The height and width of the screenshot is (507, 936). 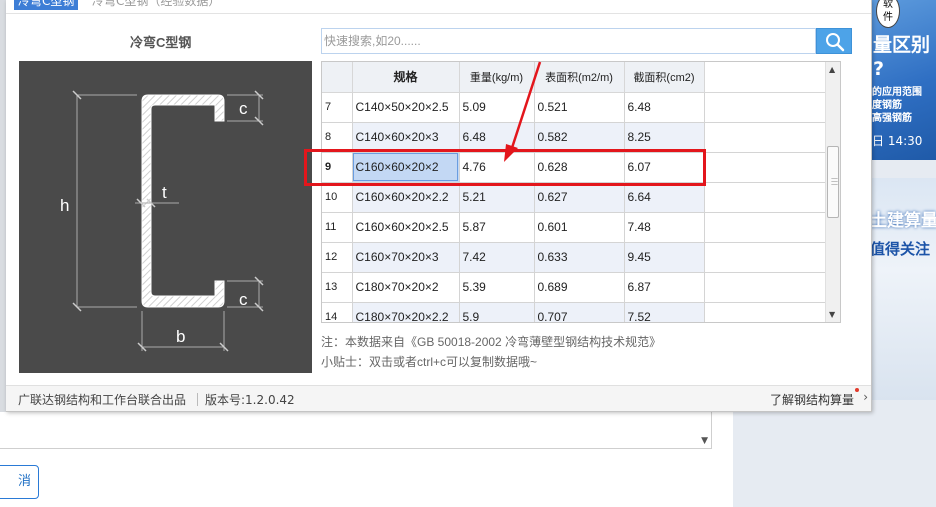 I want to click on search-icon, so click(x=835, y=42).